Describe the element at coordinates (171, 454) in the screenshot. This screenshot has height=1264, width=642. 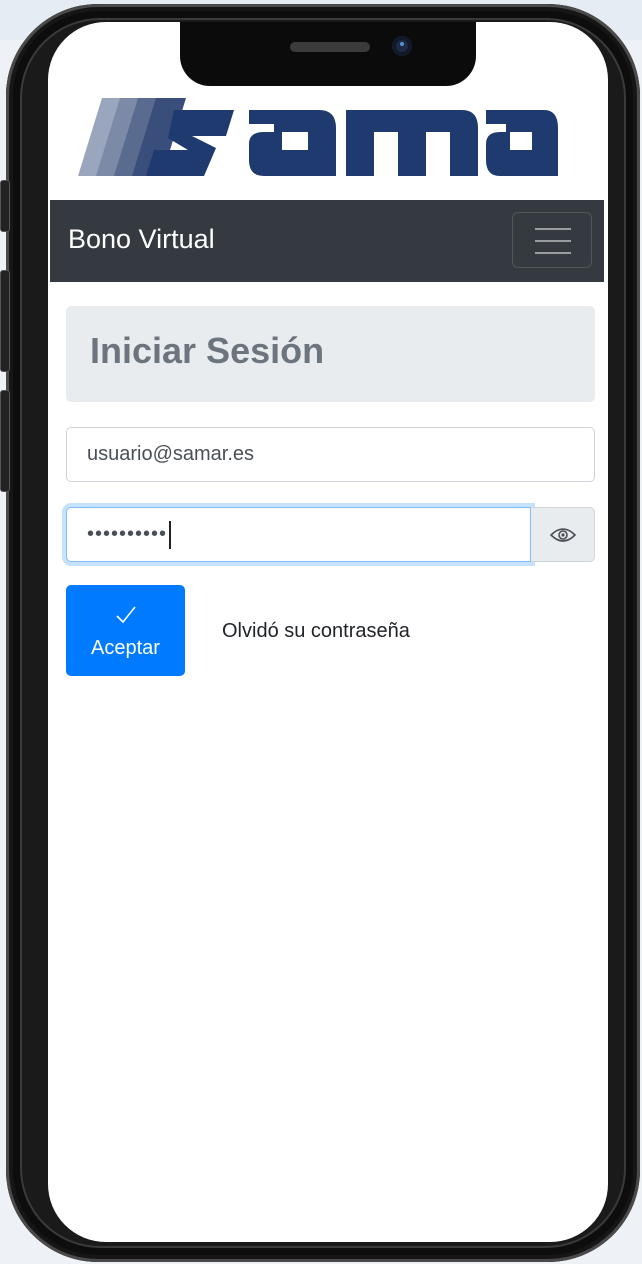
I see `email-value: usuario@samar.es` at that location.